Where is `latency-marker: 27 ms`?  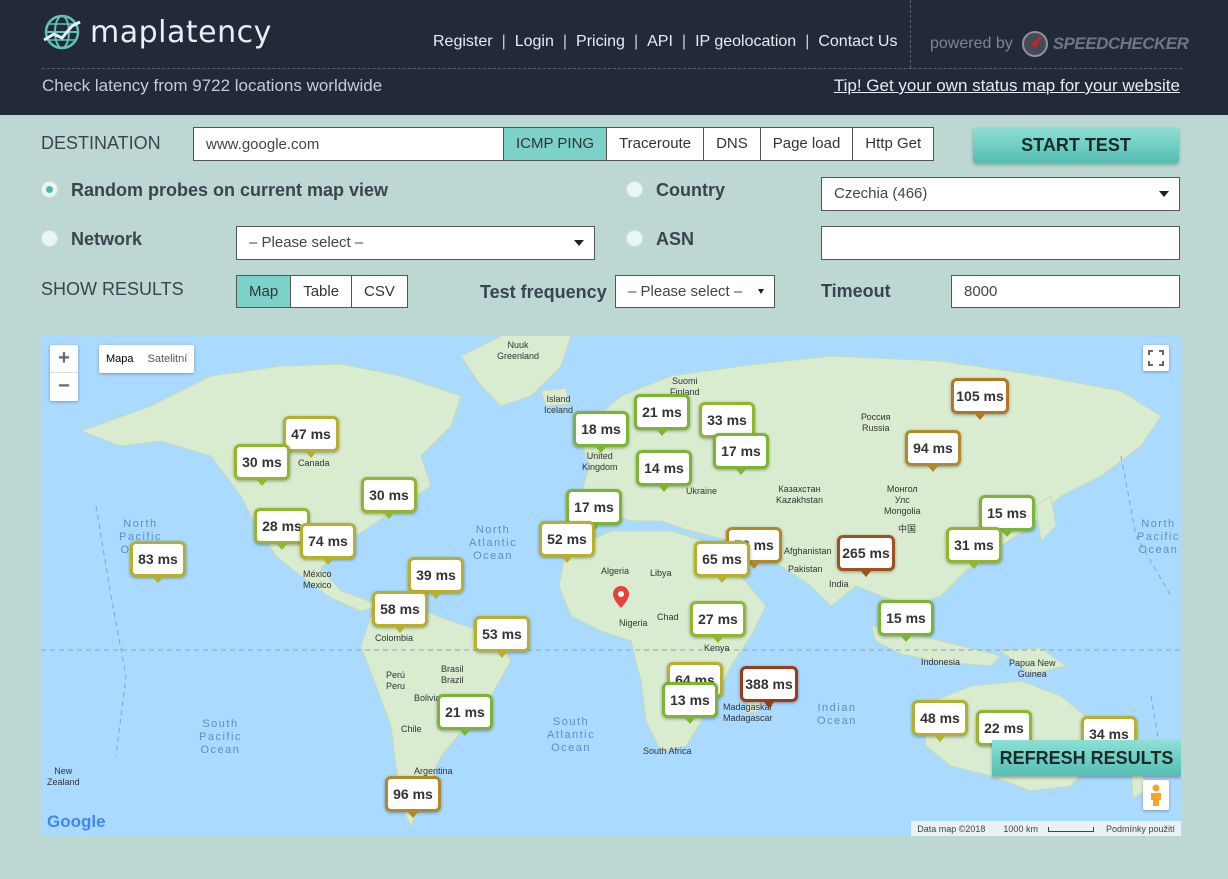 latency-marker: 27 ms is located at coordinates (718, 622).